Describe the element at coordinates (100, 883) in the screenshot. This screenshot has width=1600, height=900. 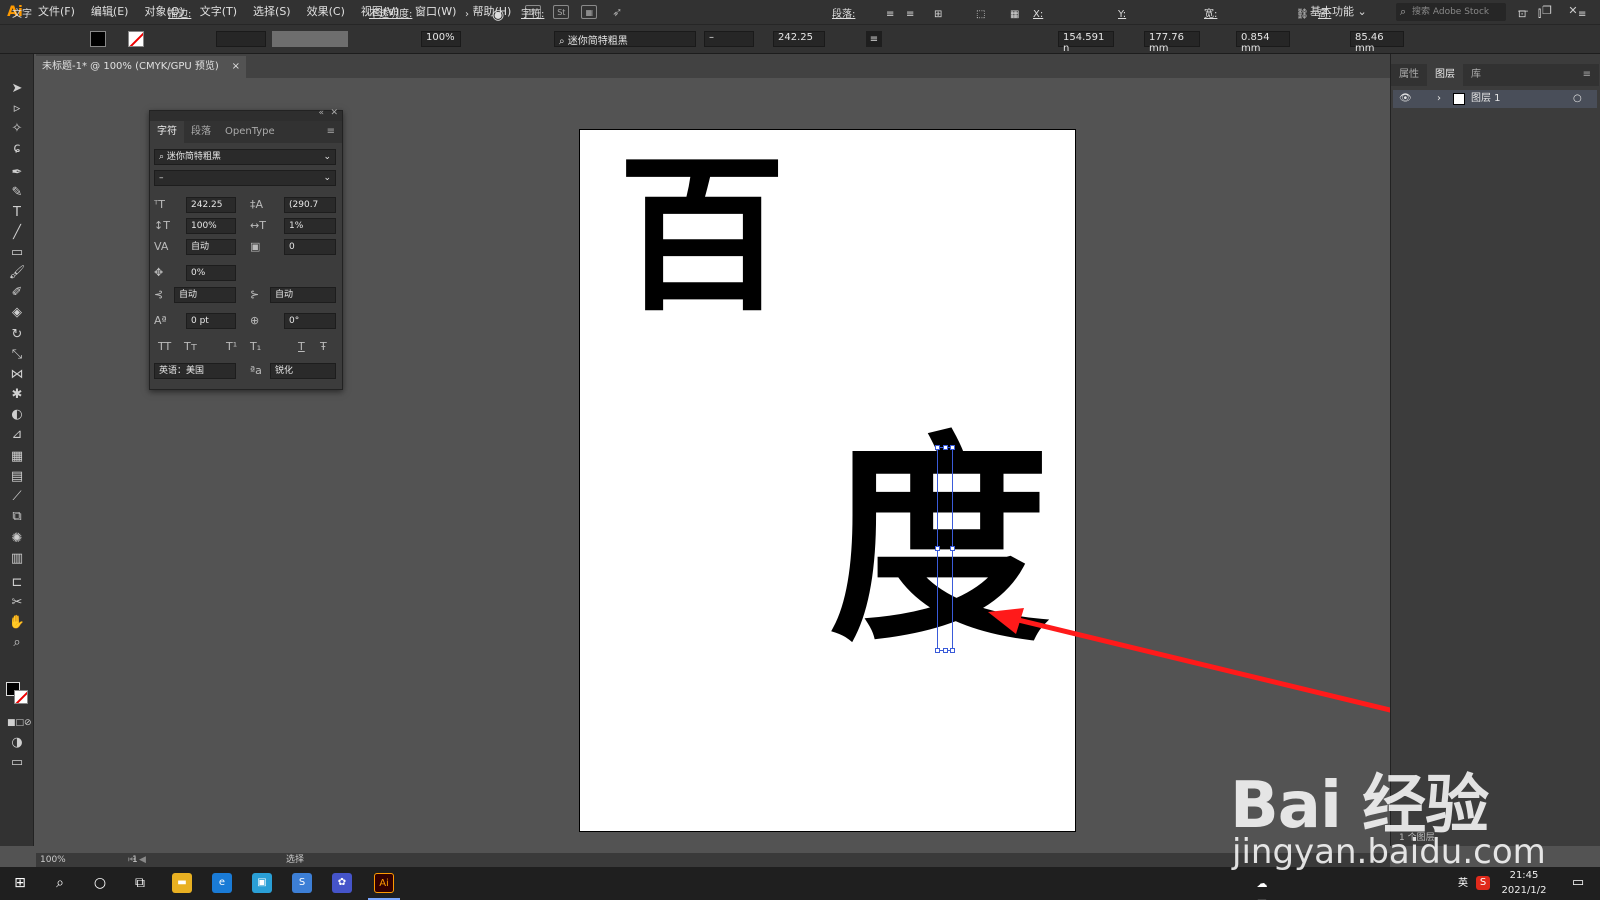
I see `cortana-icon: ○` at that location.